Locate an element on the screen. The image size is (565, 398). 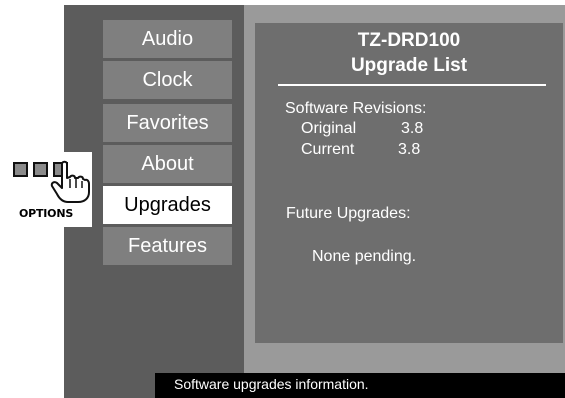
model-title: TZ-DRD100 is located at coordinates (409, 40).